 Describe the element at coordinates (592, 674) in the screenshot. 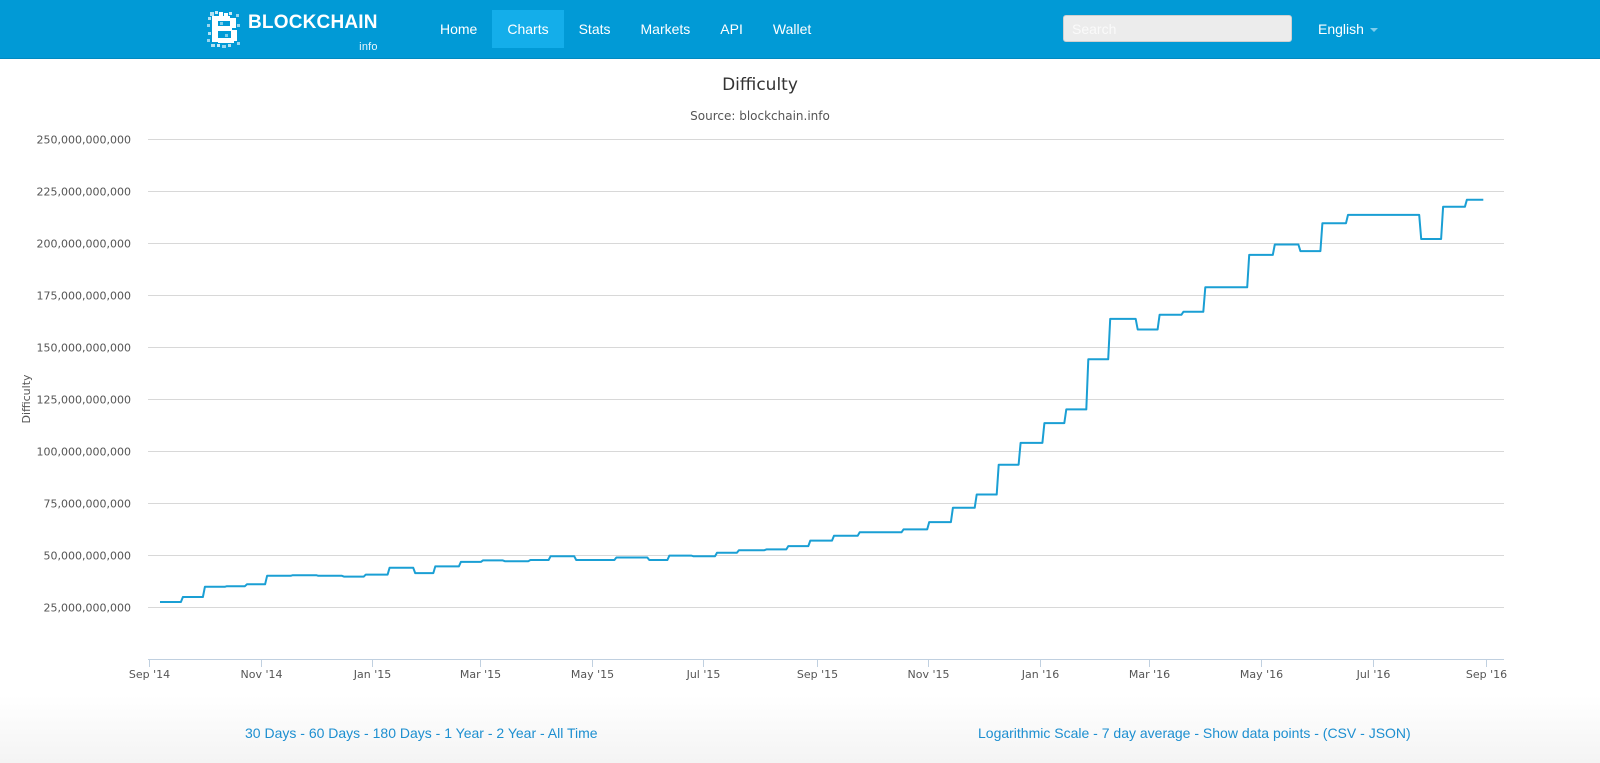

I see `x-tick-label: May '15` at that location.